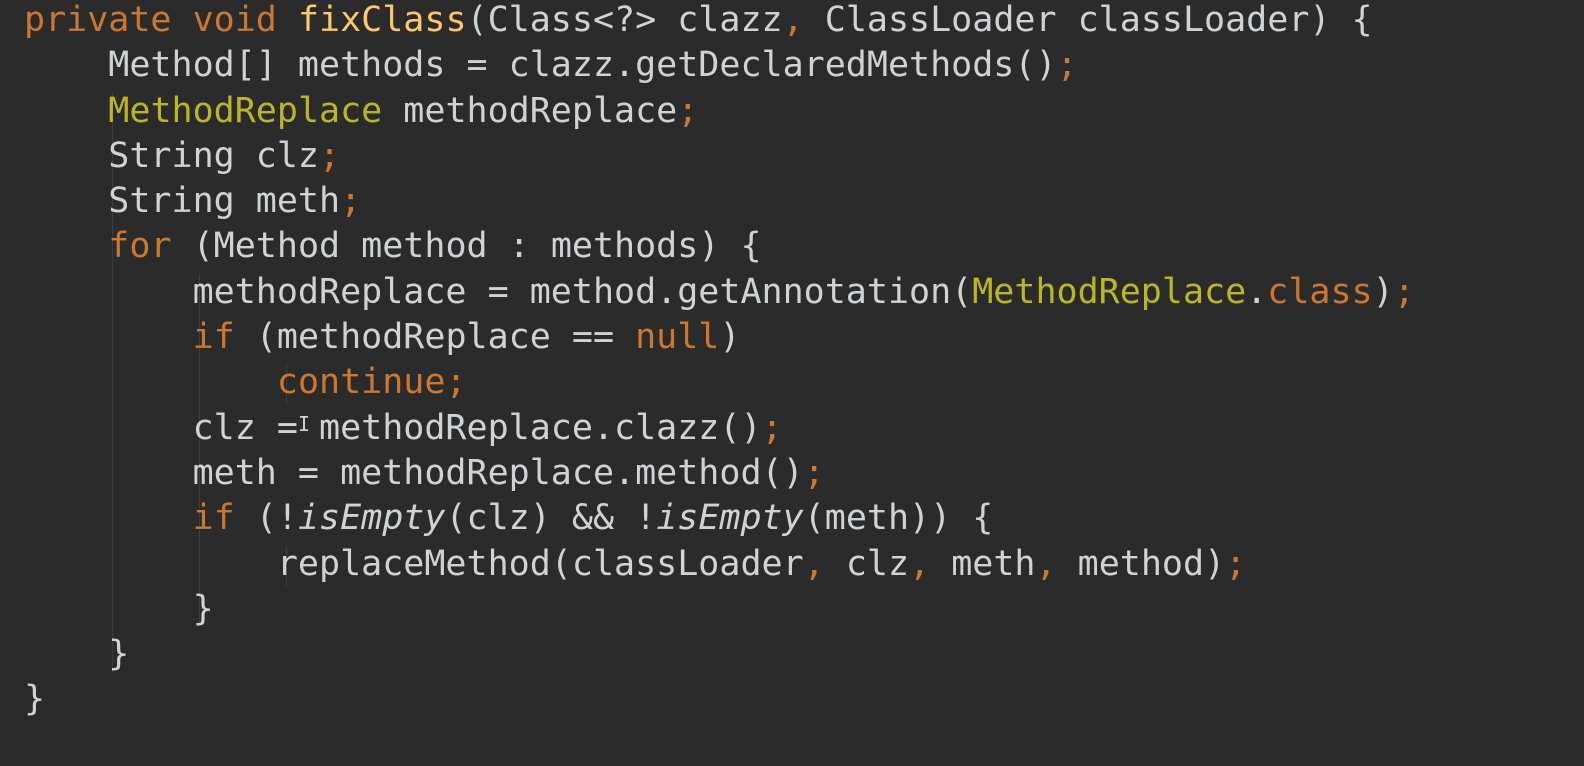 The height and width of the screenshot is (766, 1584). Describe the element at coordinates (150, 246) in the screenshot. I see `code-token: for` at that location.